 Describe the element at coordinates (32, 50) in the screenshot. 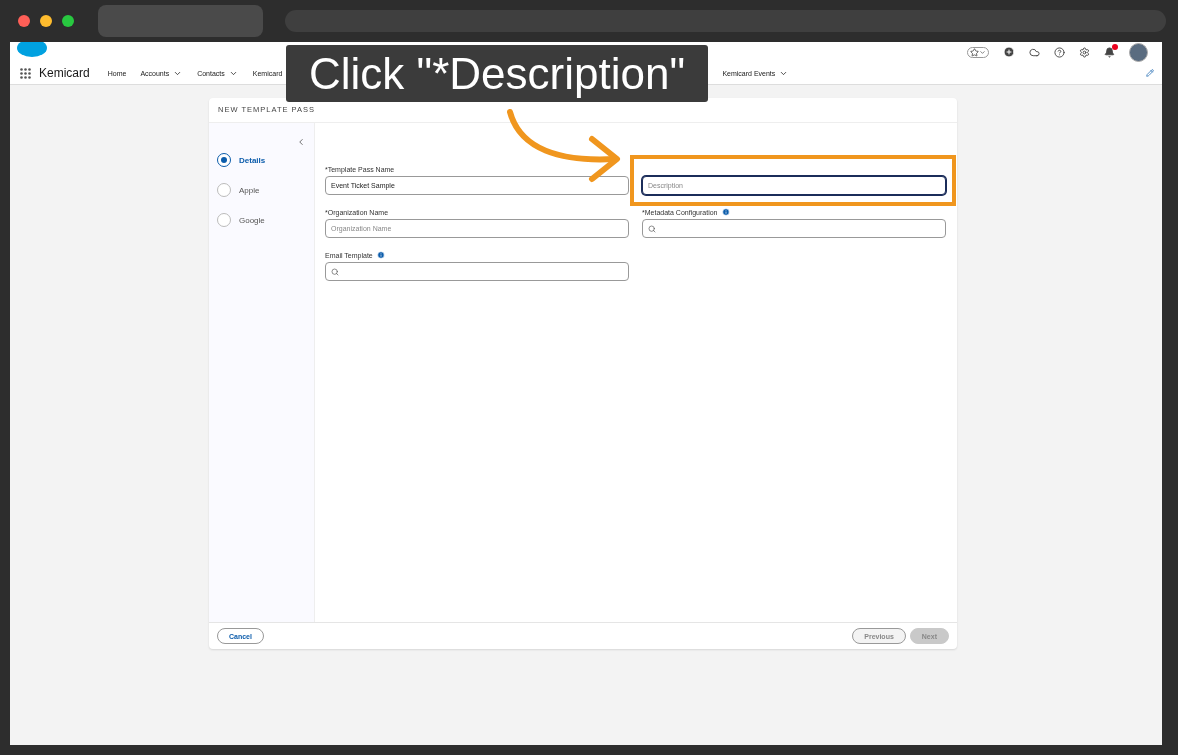

I see `cloud-logo` at that location.